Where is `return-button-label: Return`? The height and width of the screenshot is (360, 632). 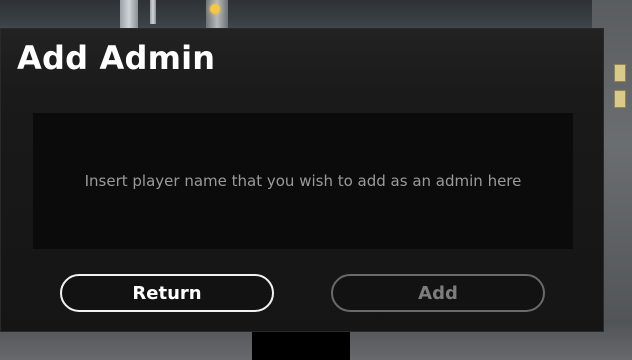
return-button-label: Return is located at coordinates (167, 293).